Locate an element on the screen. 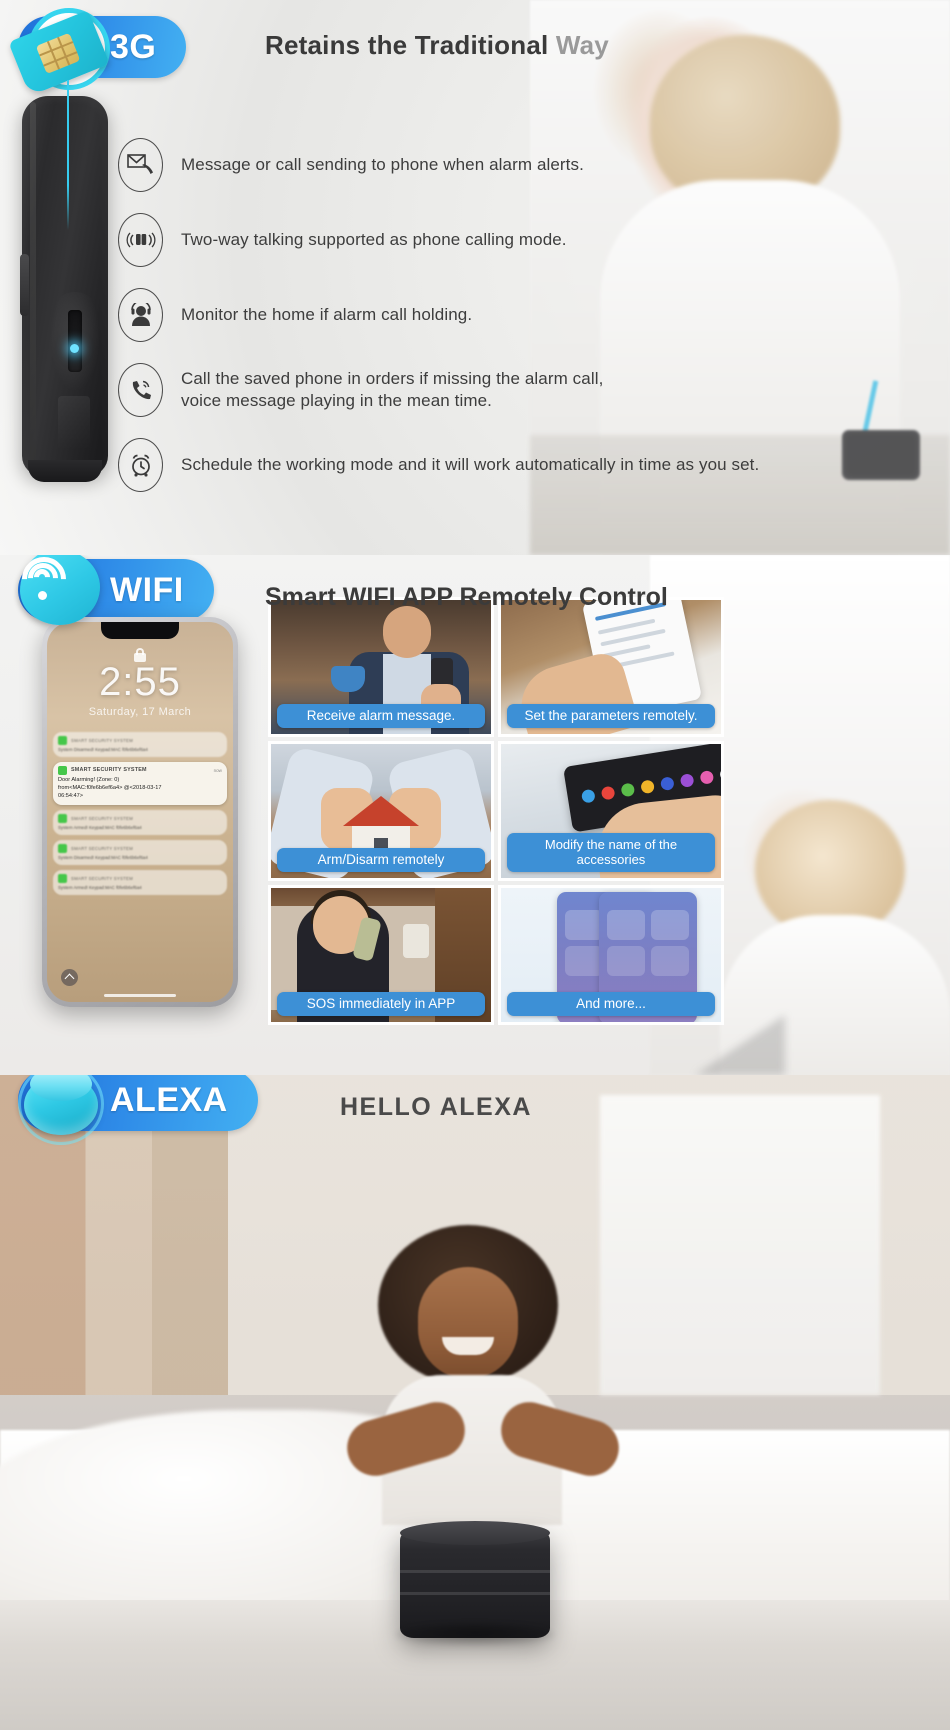 The height and width of the screenshot is (1730, 950). badge-3g-label: 3G is located at coordinates (133, 47).